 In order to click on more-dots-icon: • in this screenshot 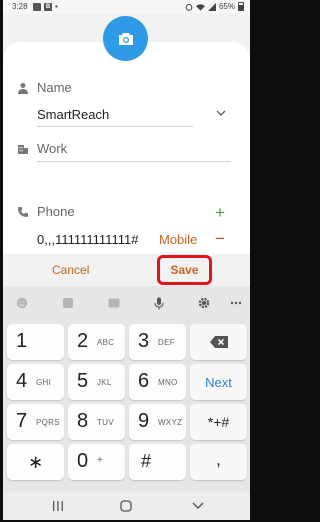, I will do `click(56, 6)`.